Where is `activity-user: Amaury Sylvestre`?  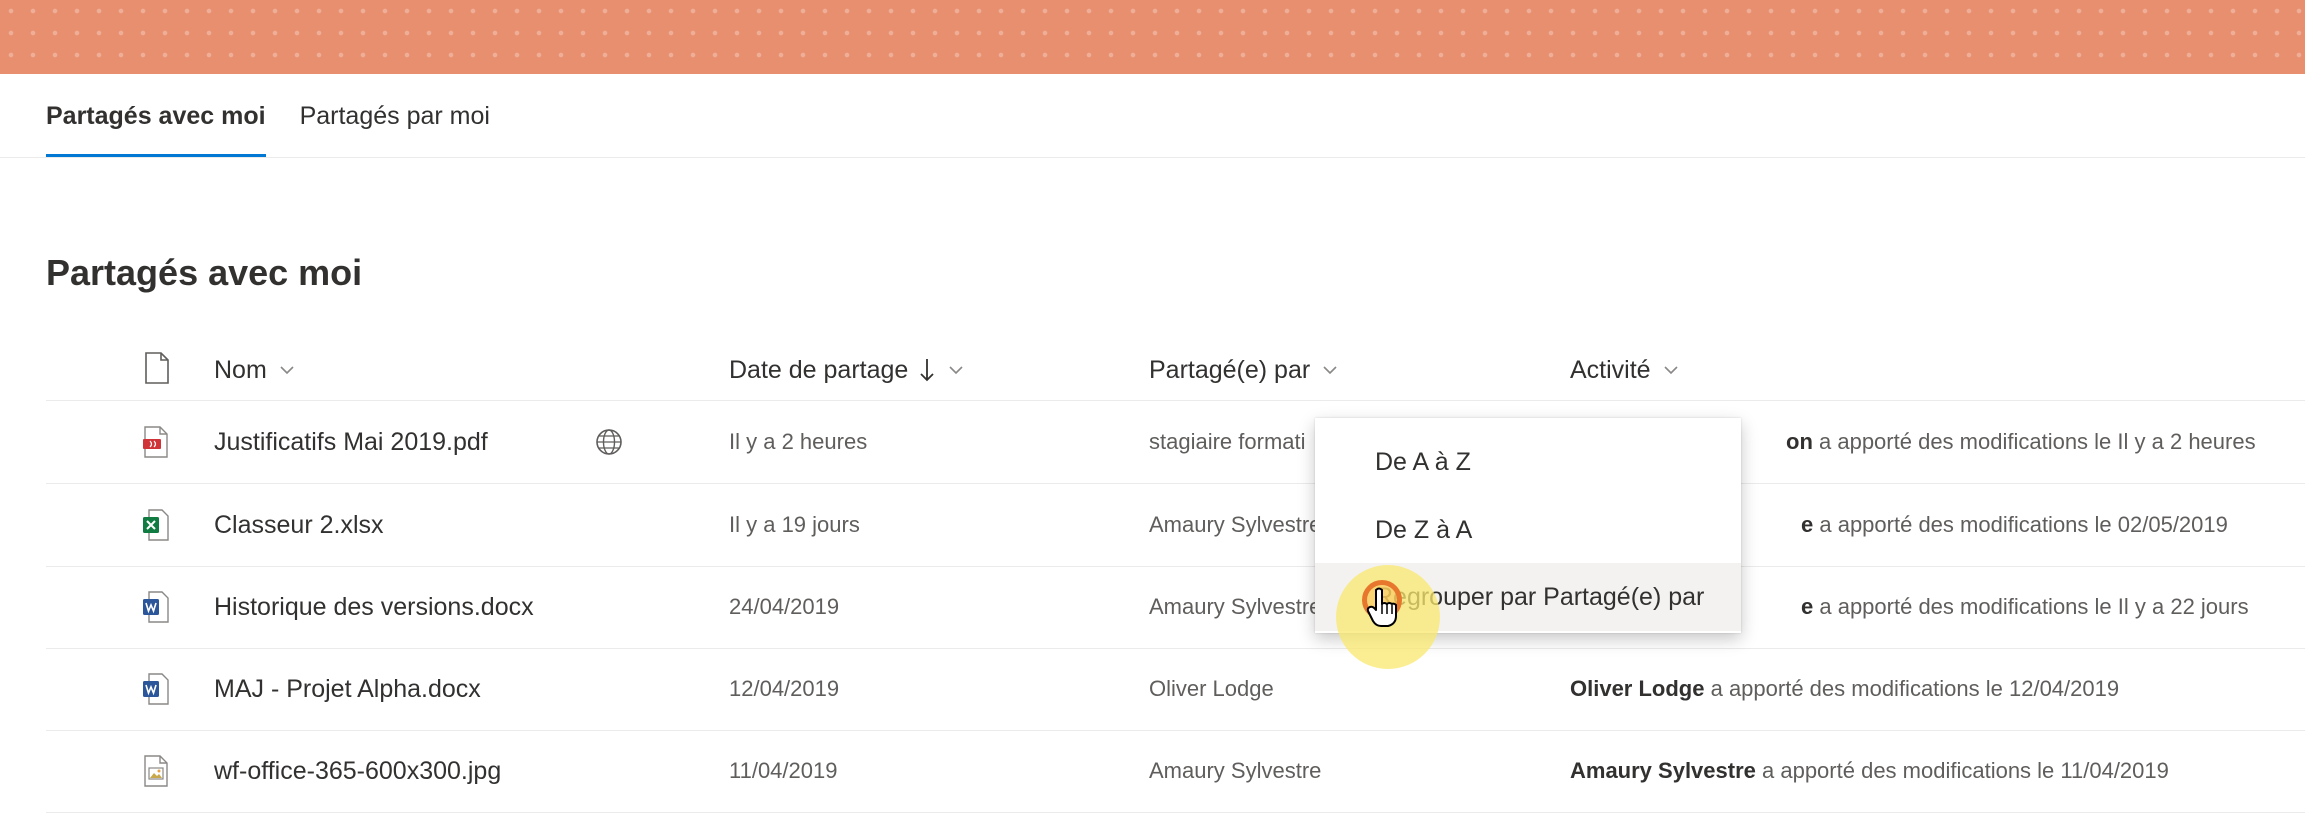 activity-user: Amaury Sylvestre is located at coordinates (1663, 770).